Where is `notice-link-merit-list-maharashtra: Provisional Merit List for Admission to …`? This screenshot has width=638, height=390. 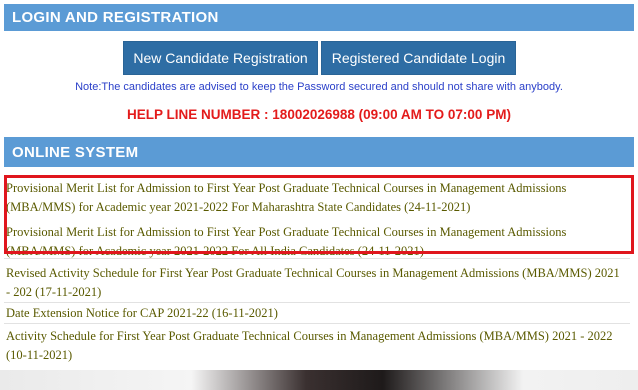
notice-link-merit-list-maharashtra: Provisional Merit List for Admission to … is located at coordinates (314, 198).